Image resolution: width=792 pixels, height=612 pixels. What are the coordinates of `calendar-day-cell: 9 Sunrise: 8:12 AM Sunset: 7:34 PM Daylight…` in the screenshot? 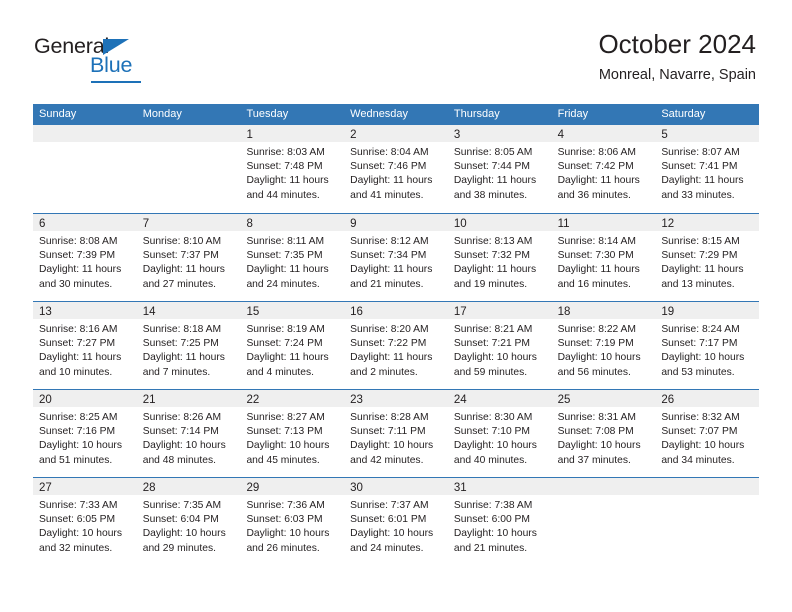 It's located at (396, 257).